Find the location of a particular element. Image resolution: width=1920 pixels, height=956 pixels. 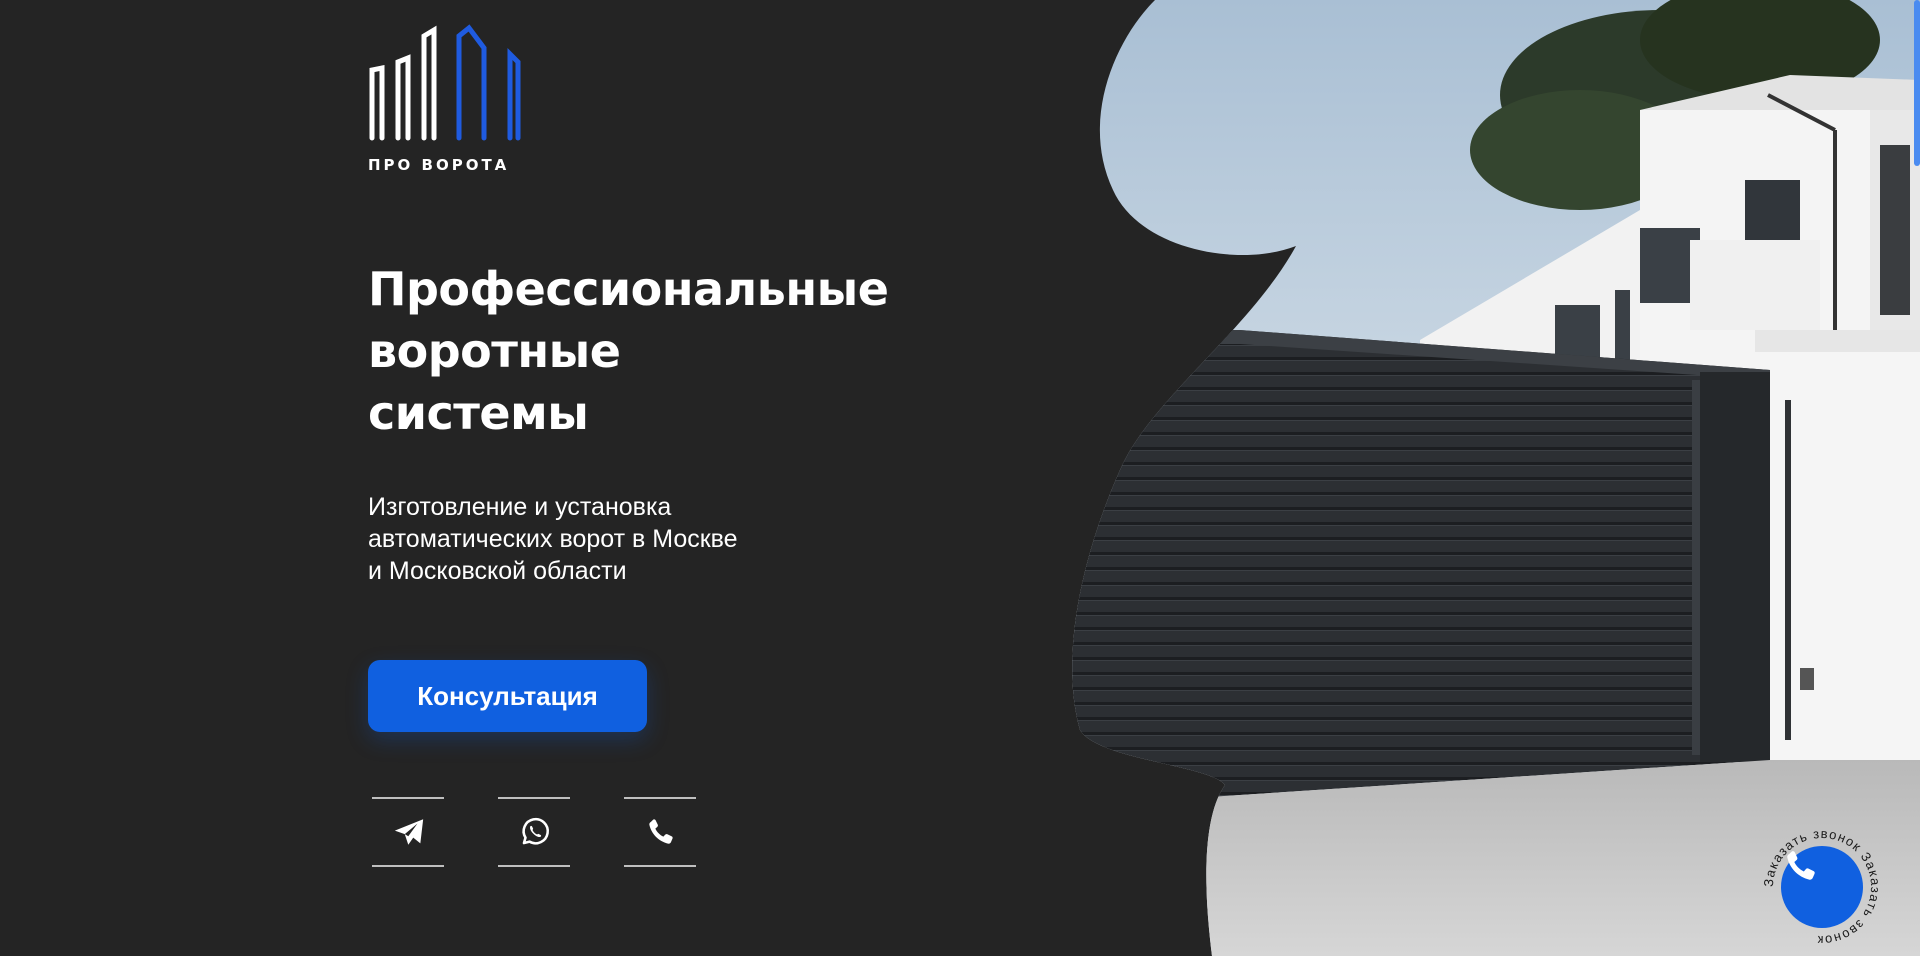

scrollbar-thumb is located at coordinates (1917, 83).